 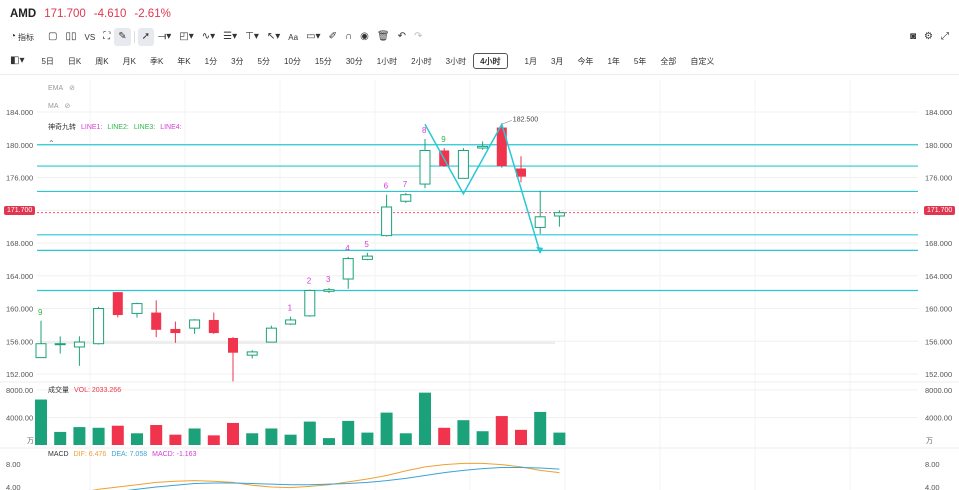 What do you see at coordinates (668, 61) in the screenshot?
I see `period-21: 全部` at bounding box center [668, 61].